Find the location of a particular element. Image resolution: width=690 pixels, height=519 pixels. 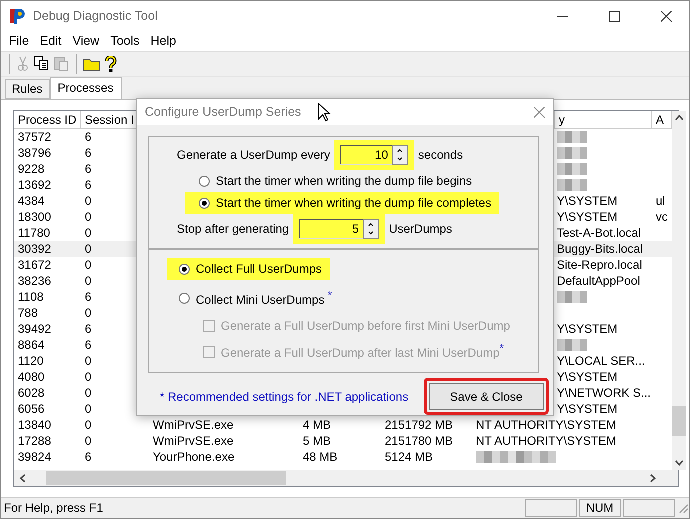

table-cell-text: 5124 MB is located at coordinates (409, 457).